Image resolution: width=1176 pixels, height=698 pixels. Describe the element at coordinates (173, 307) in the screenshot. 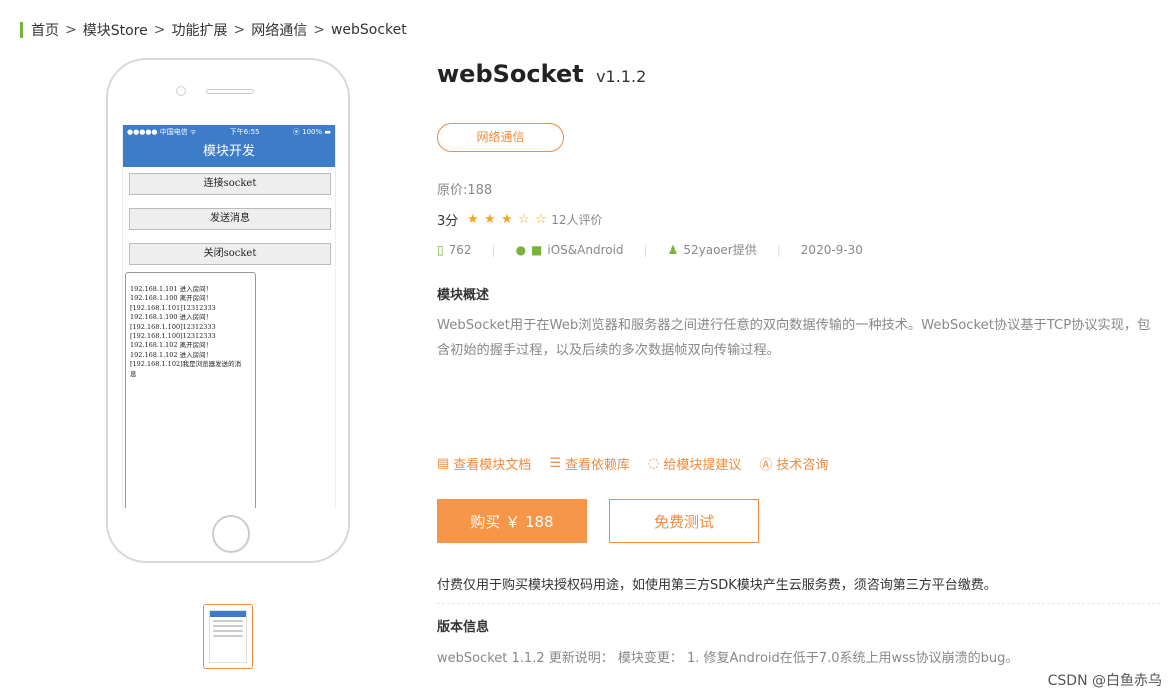

I see `log-line: [192.168.1.101]12312333` at that location.